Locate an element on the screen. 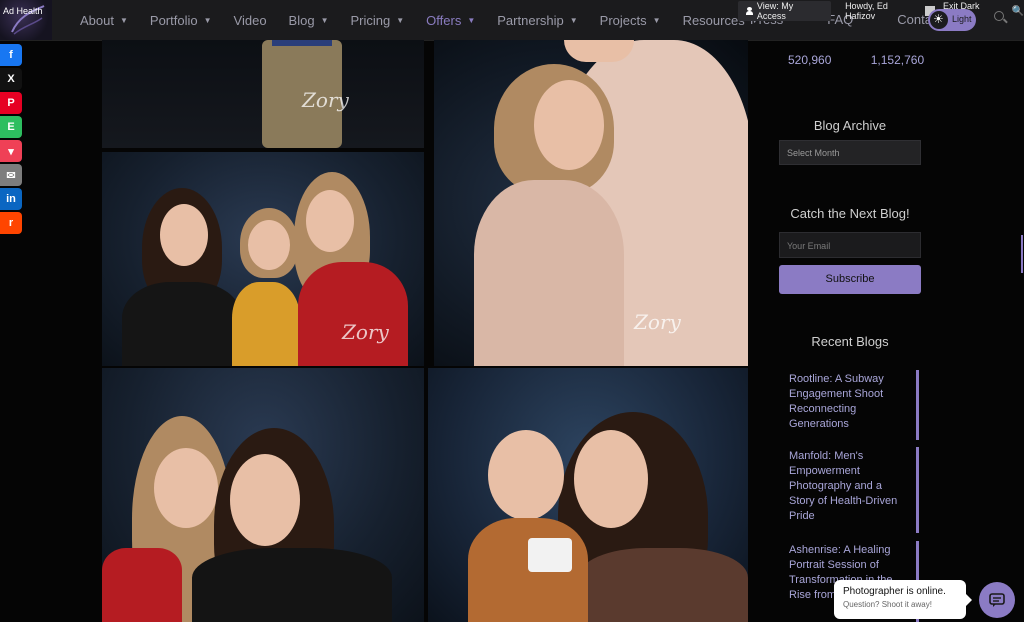 Image resolution: width=1024 pixels, height=622 pixels. linkedin-share-icon: in is located at coordinates (11, 199).